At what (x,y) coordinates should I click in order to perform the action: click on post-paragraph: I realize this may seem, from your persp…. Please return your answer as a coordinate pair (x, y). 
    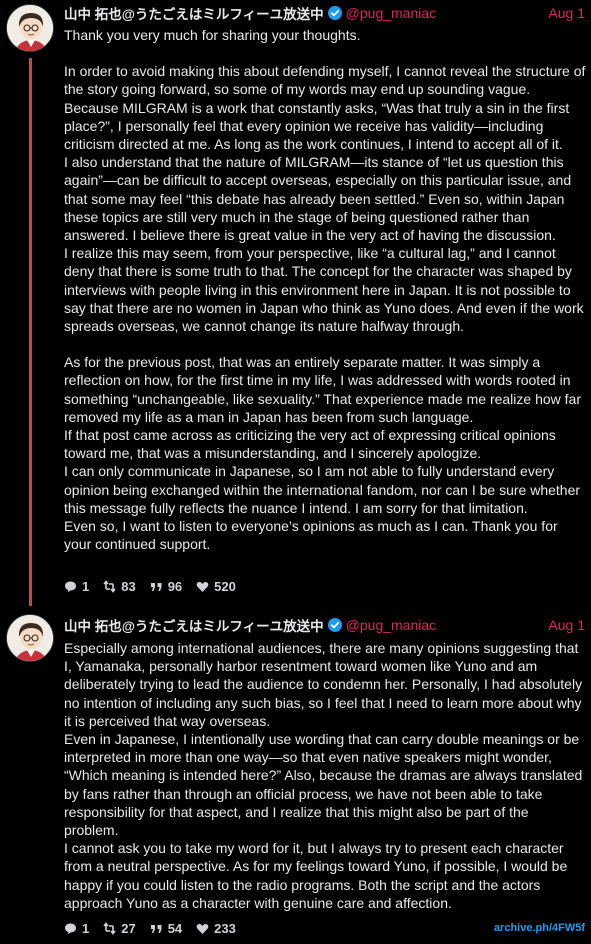
    Looking at the image, I should click on (324, 290).